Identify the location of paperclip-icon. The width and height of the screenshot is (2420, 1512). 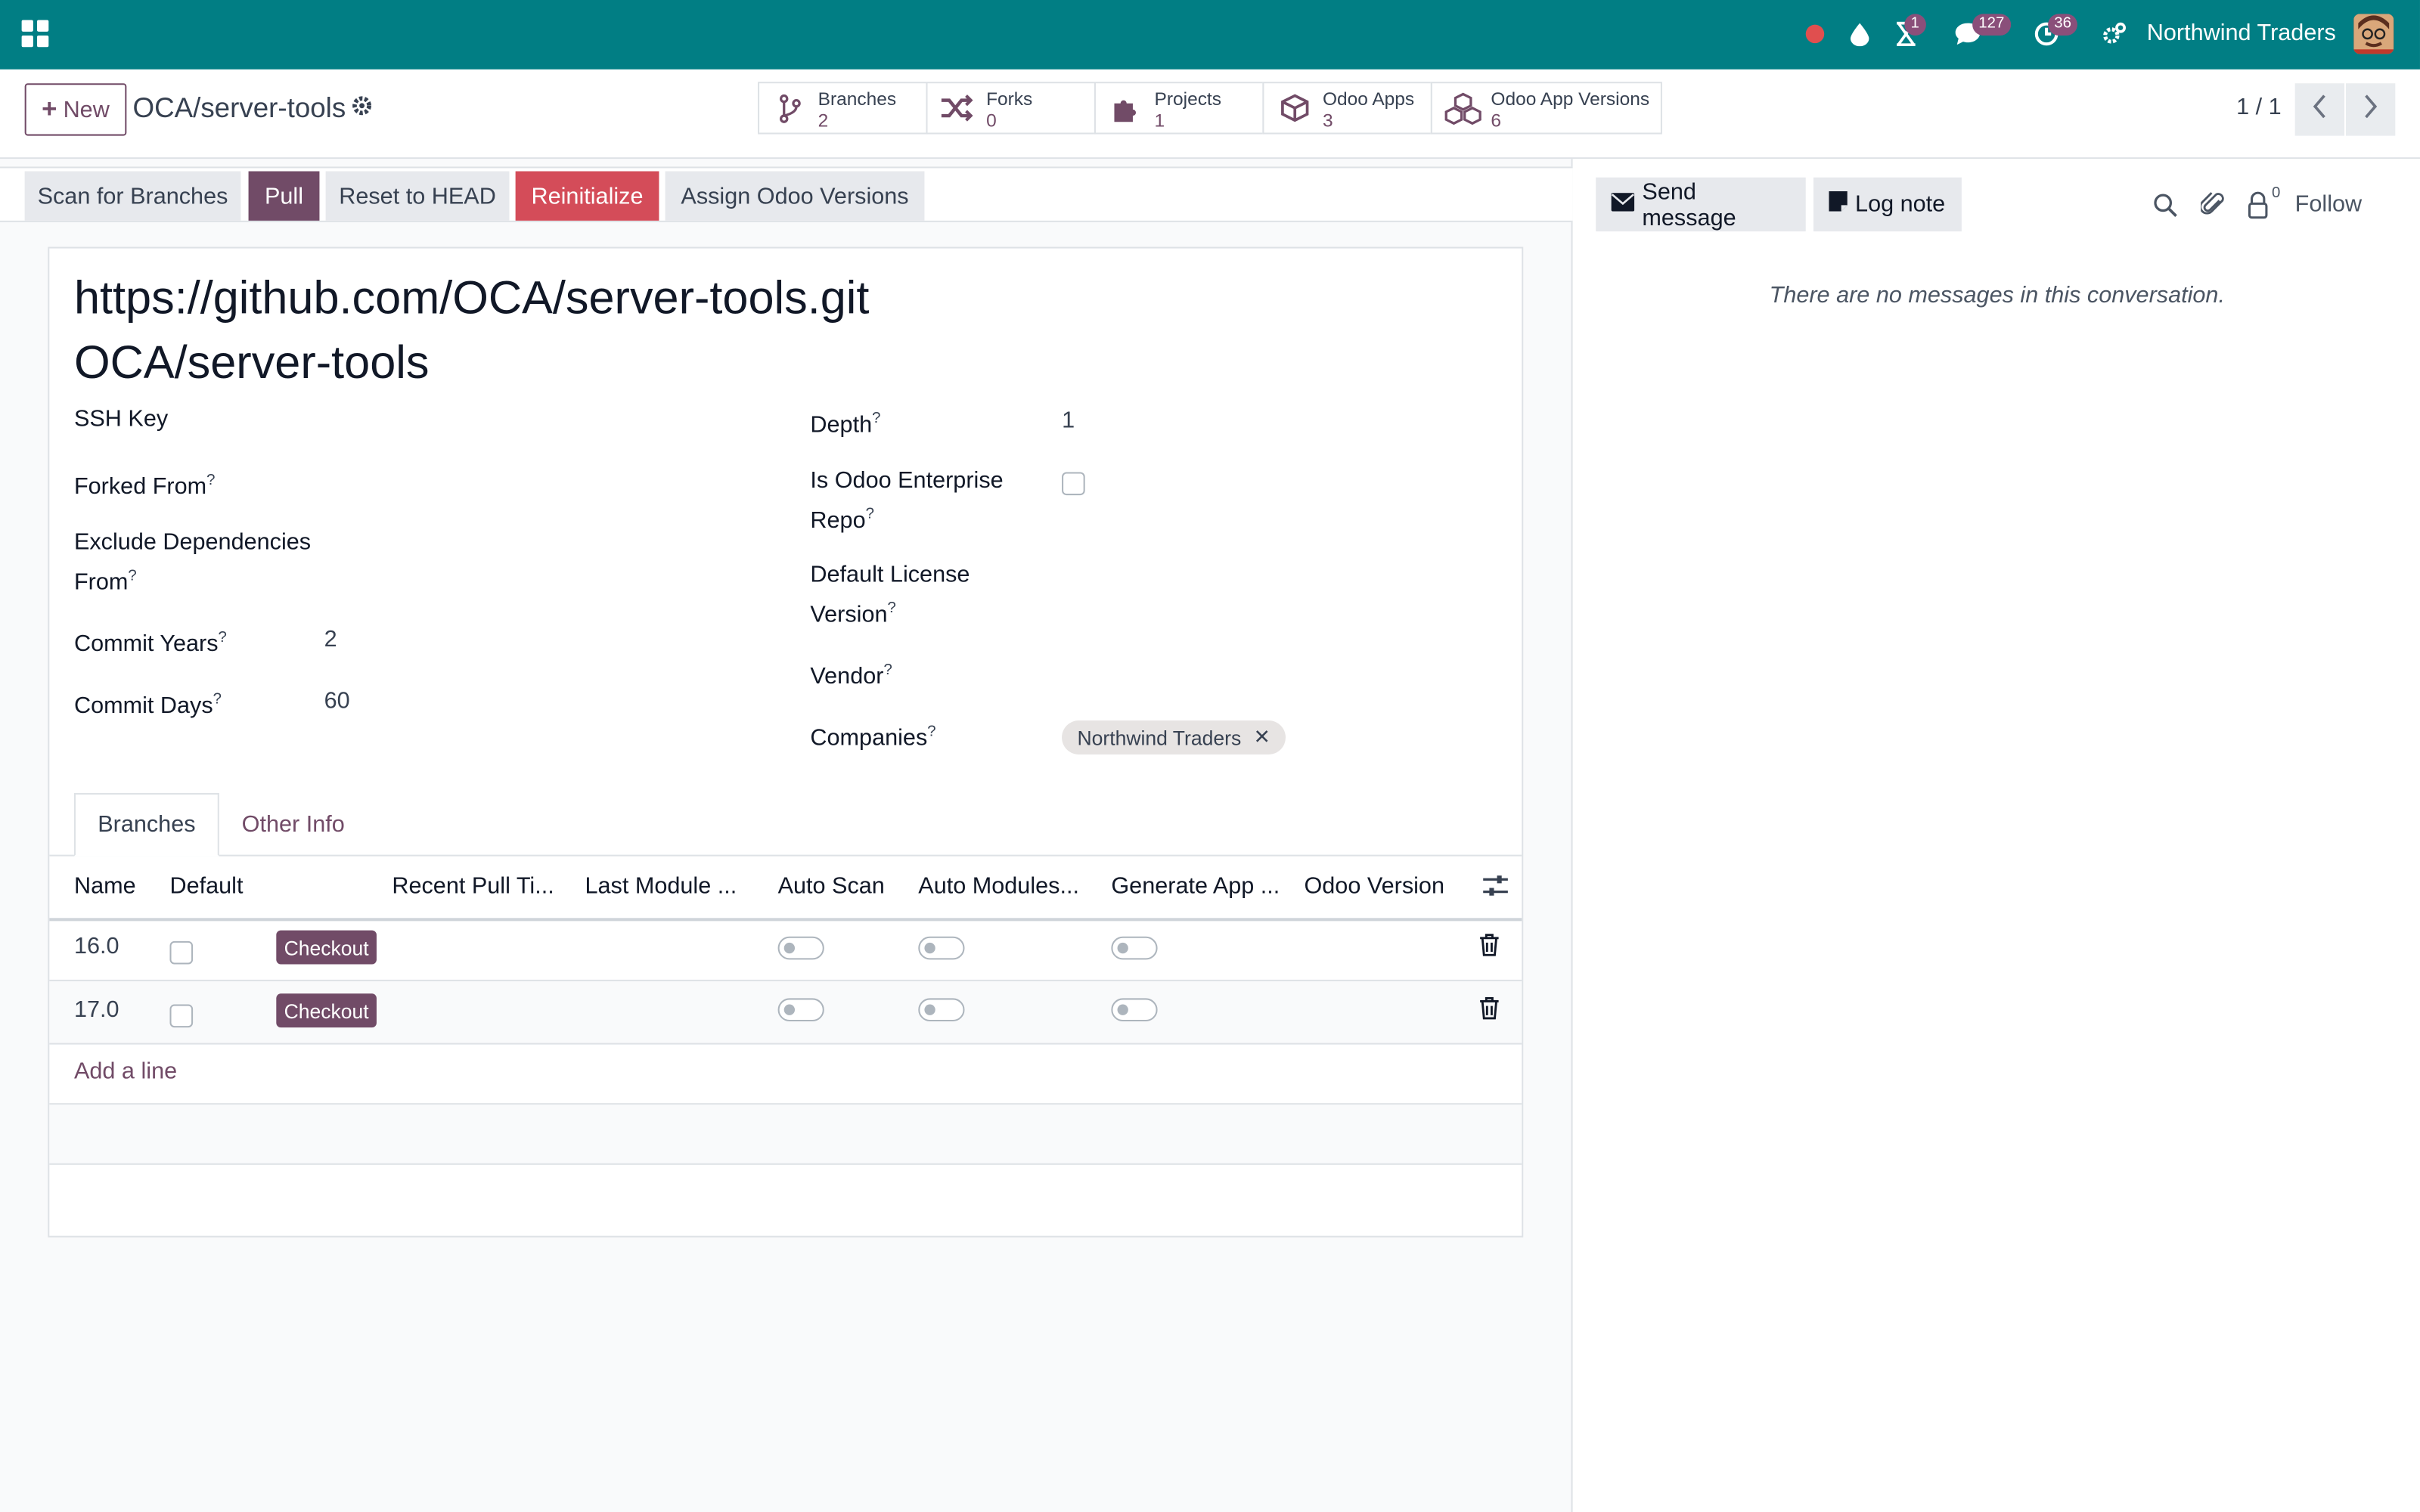
(2212, 205).